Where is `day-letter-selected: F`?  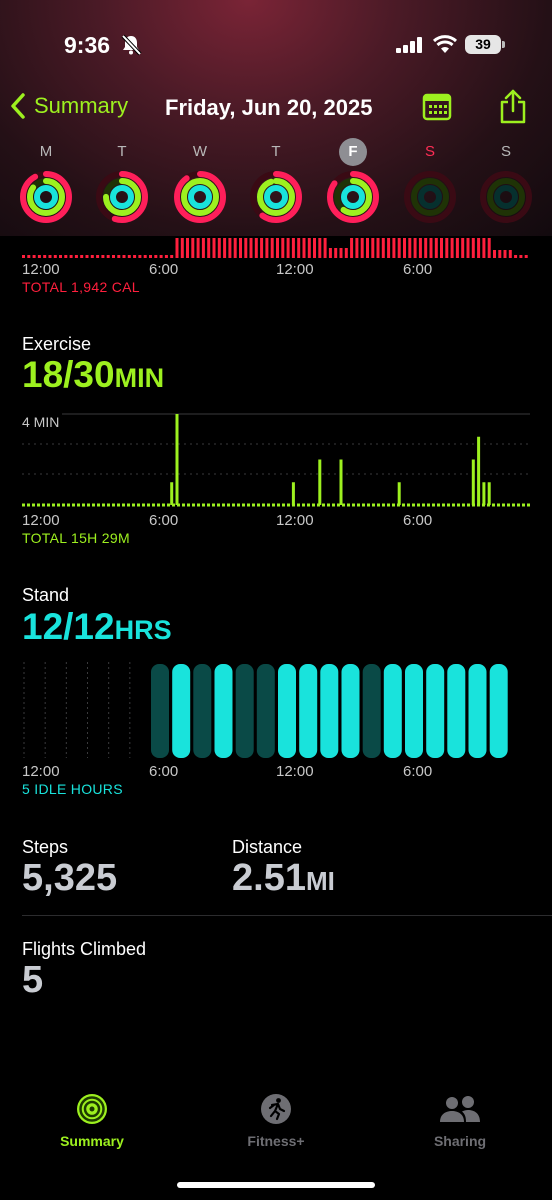 day-letter-selected: F is located at coordinates (353, 152).